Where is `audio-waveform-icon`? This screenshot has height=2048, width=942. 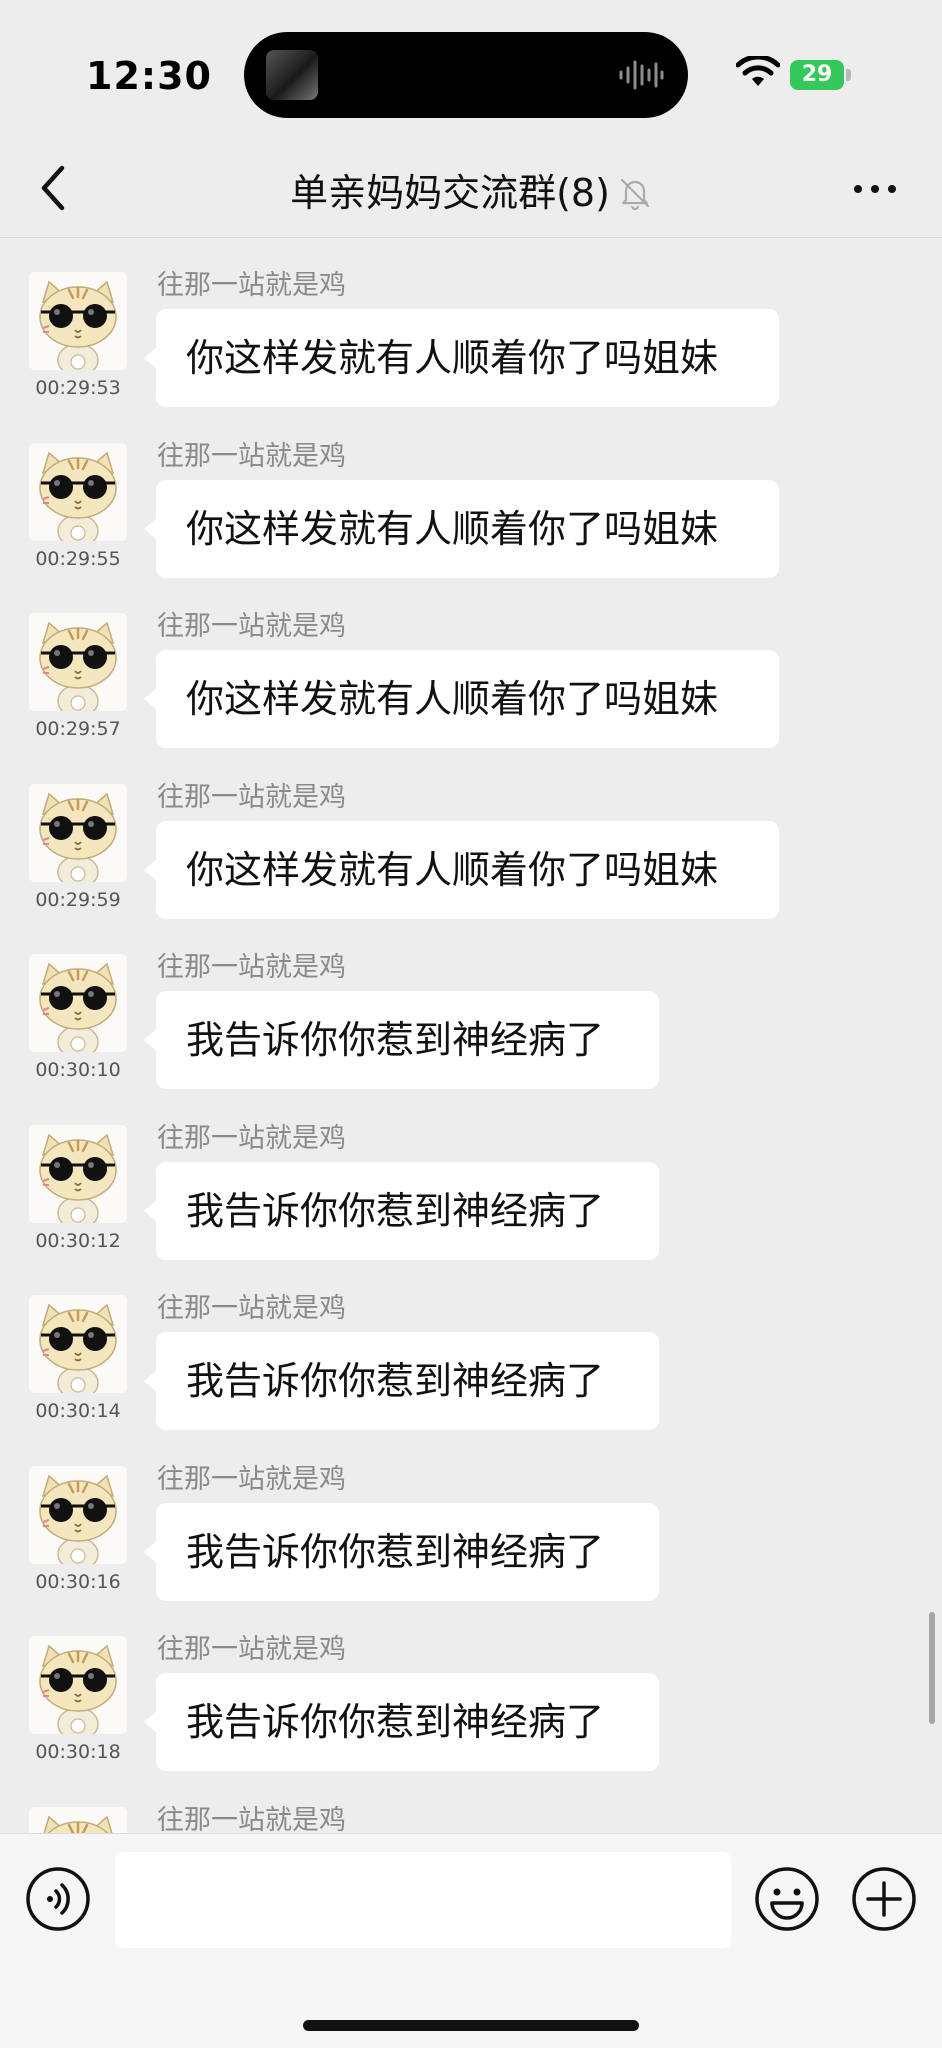 audio-waveform-icon is located at coordinates (641, 75).